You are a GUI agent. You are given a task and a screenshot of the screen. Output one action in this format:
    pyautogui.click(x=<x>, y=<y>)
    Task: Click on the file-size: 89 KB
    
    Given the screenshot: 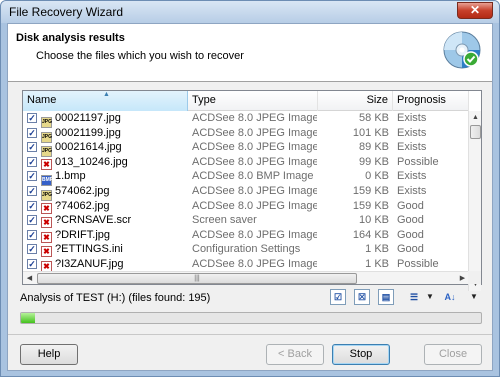 What is the action you would take?
    pyautogui.click(x=374, y=147)
    